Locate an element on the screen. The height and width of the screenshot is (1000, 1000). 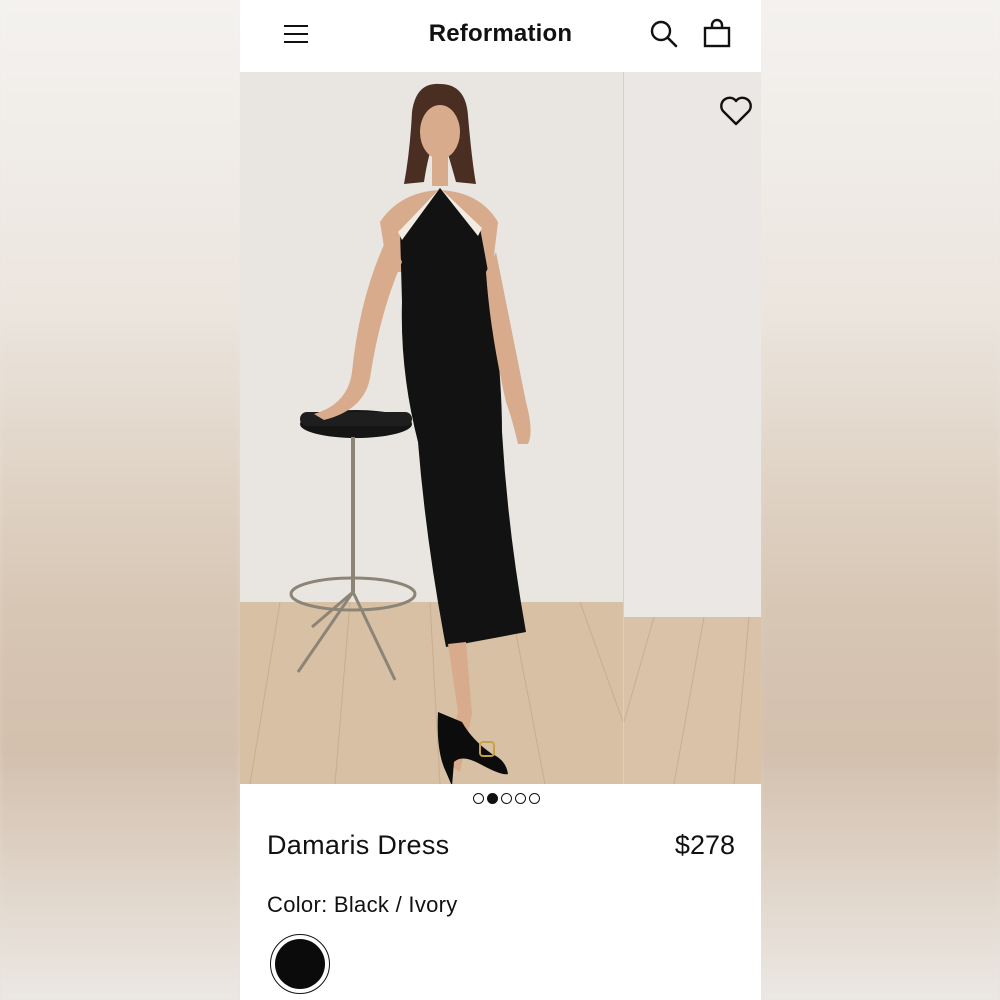
search-icon is located at coordinates (664, 34).